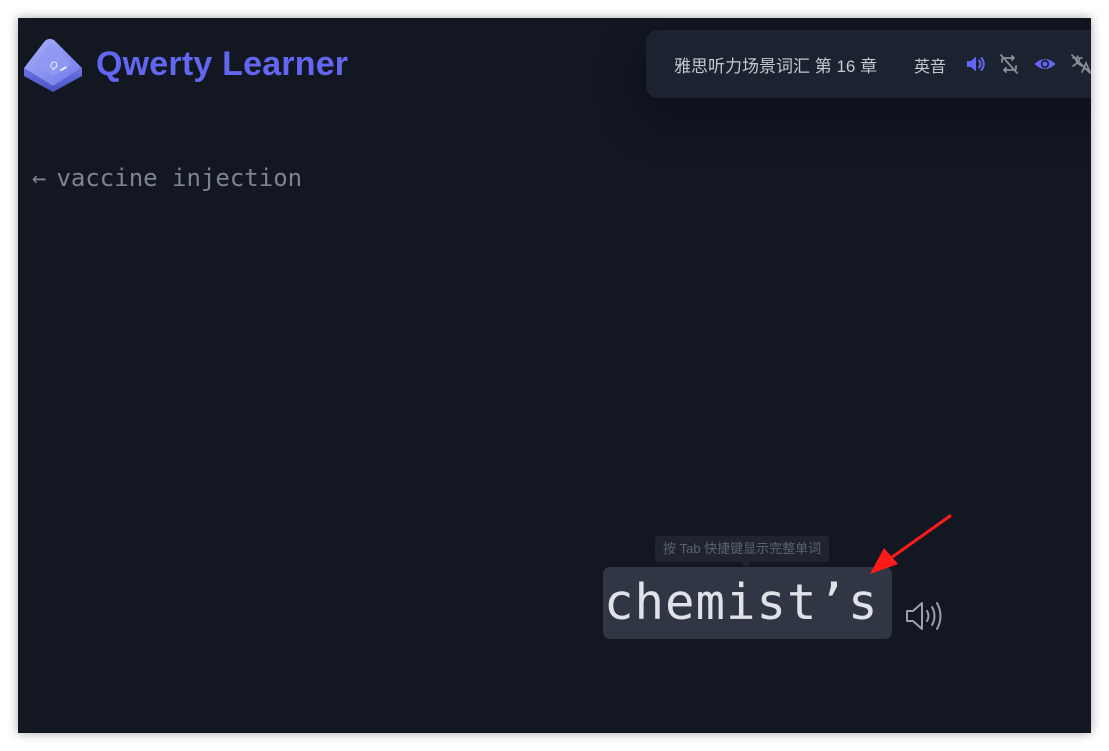 The image size is (1109, 751). Describe the element at coordinates (1045, 64) in the screenshot. I see `eye-icon` at that location.